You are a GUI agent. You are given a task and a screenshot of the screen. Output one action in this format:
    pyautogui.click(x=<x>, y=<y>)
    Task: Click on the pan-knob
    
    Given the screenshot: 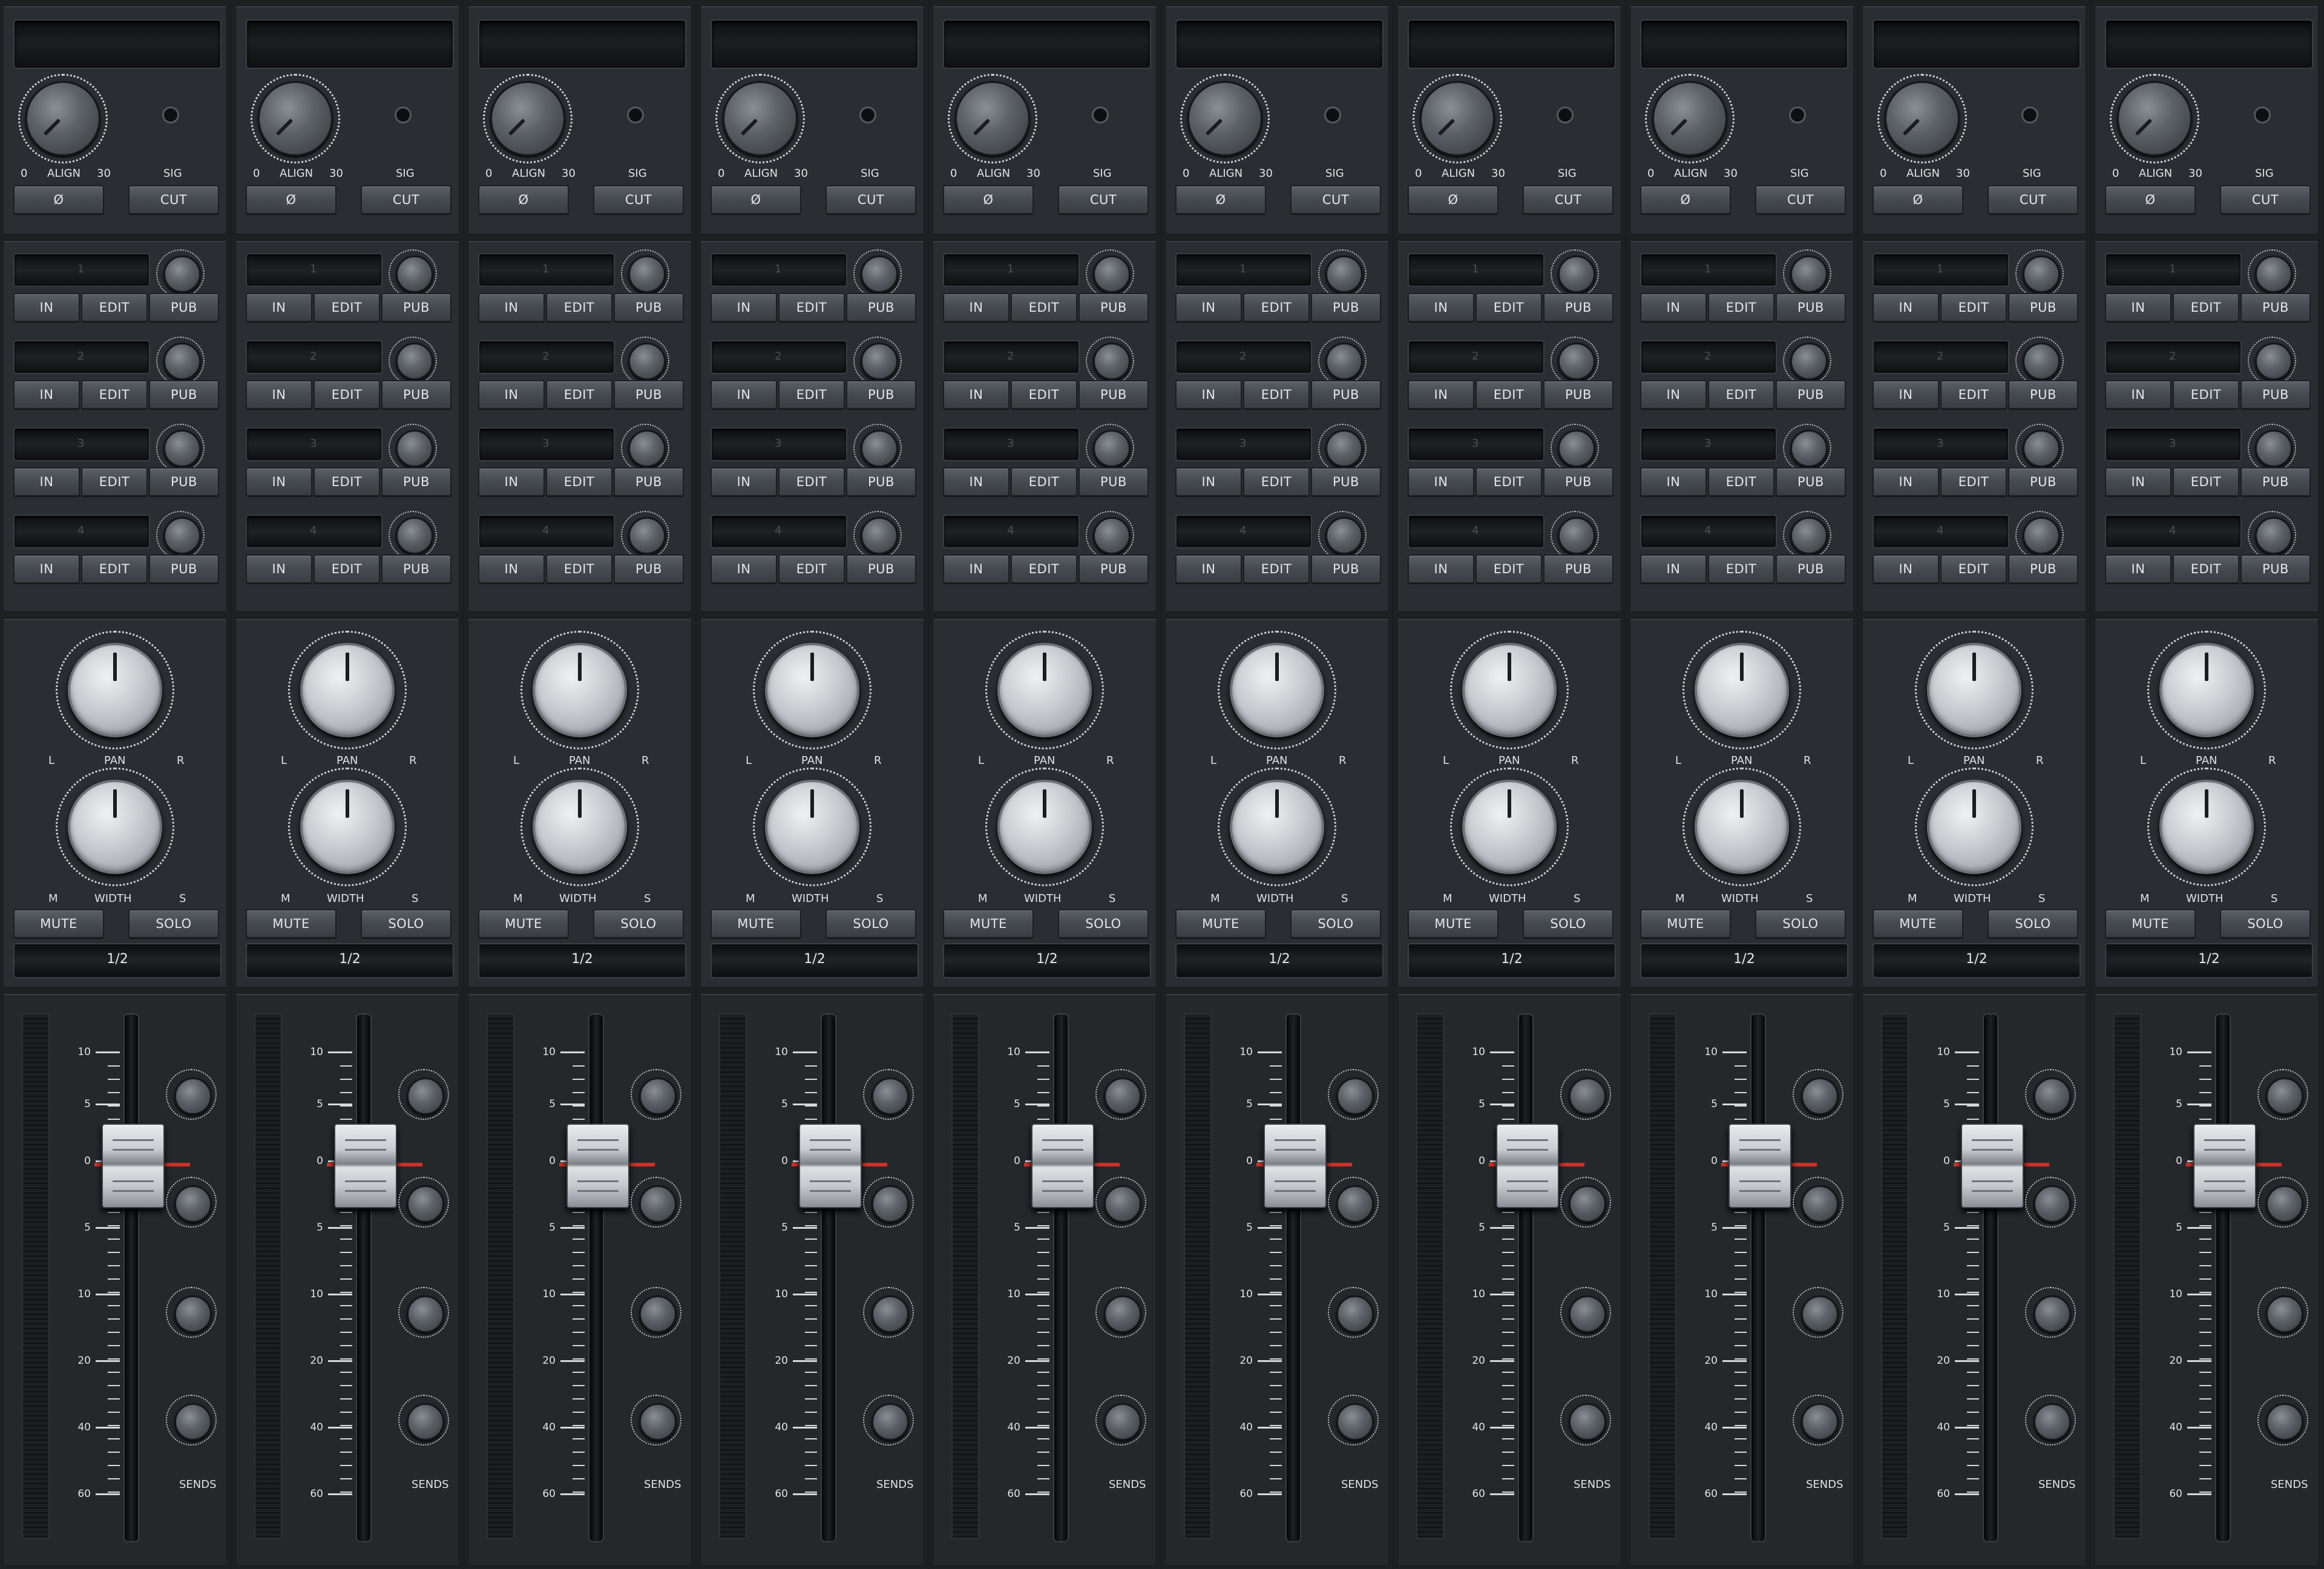 What is the action you would take?
    pyautogui.click(x=1277, y=690)
    